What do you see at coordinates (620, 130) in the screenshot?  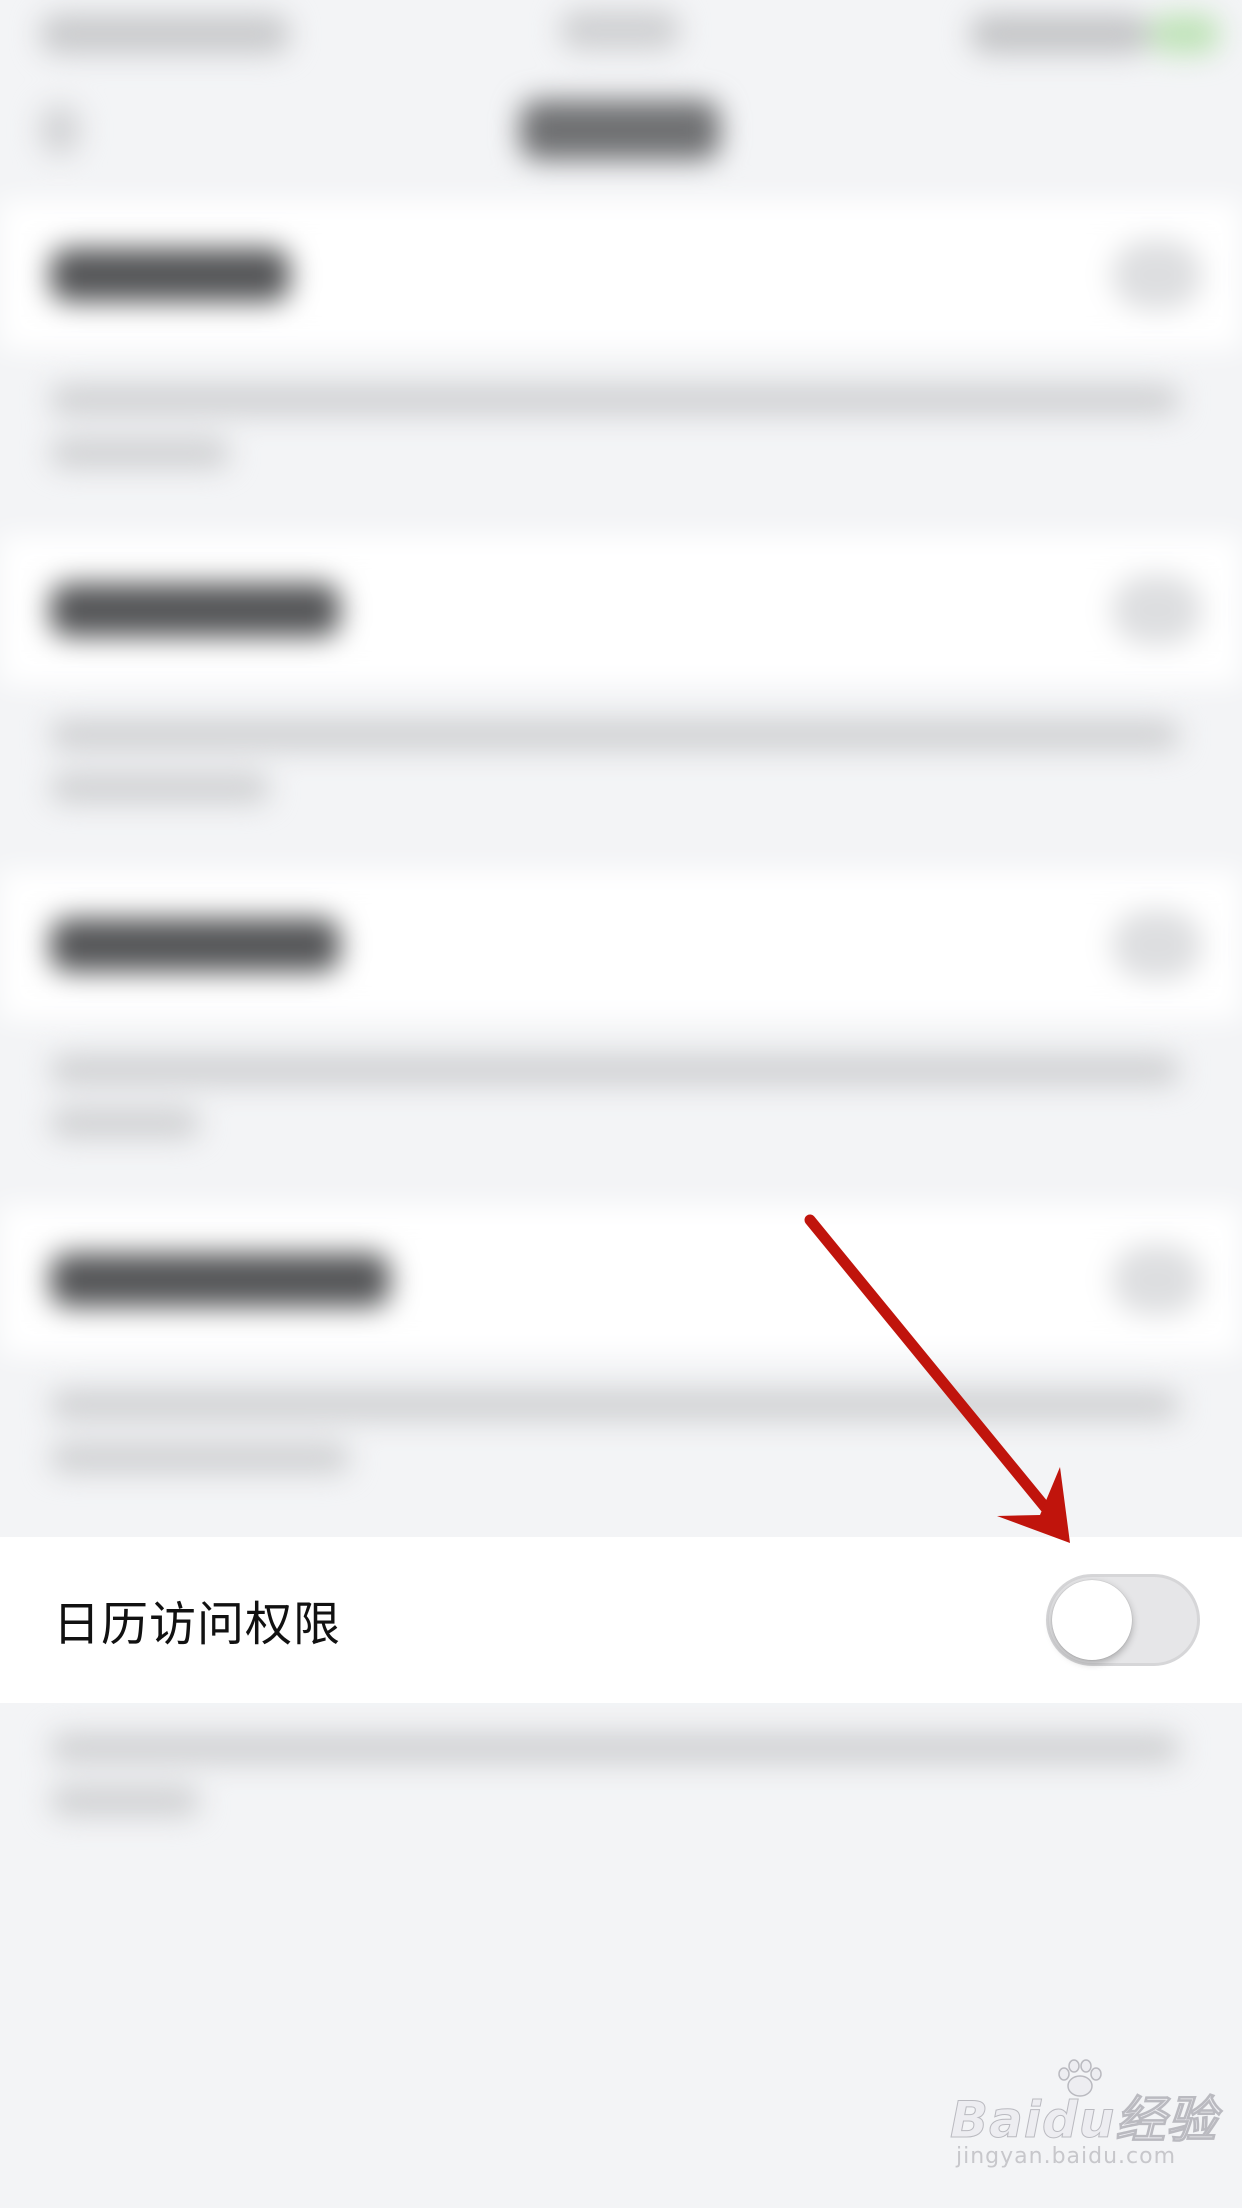 I see `page-title` at bounding box center [620, 130].